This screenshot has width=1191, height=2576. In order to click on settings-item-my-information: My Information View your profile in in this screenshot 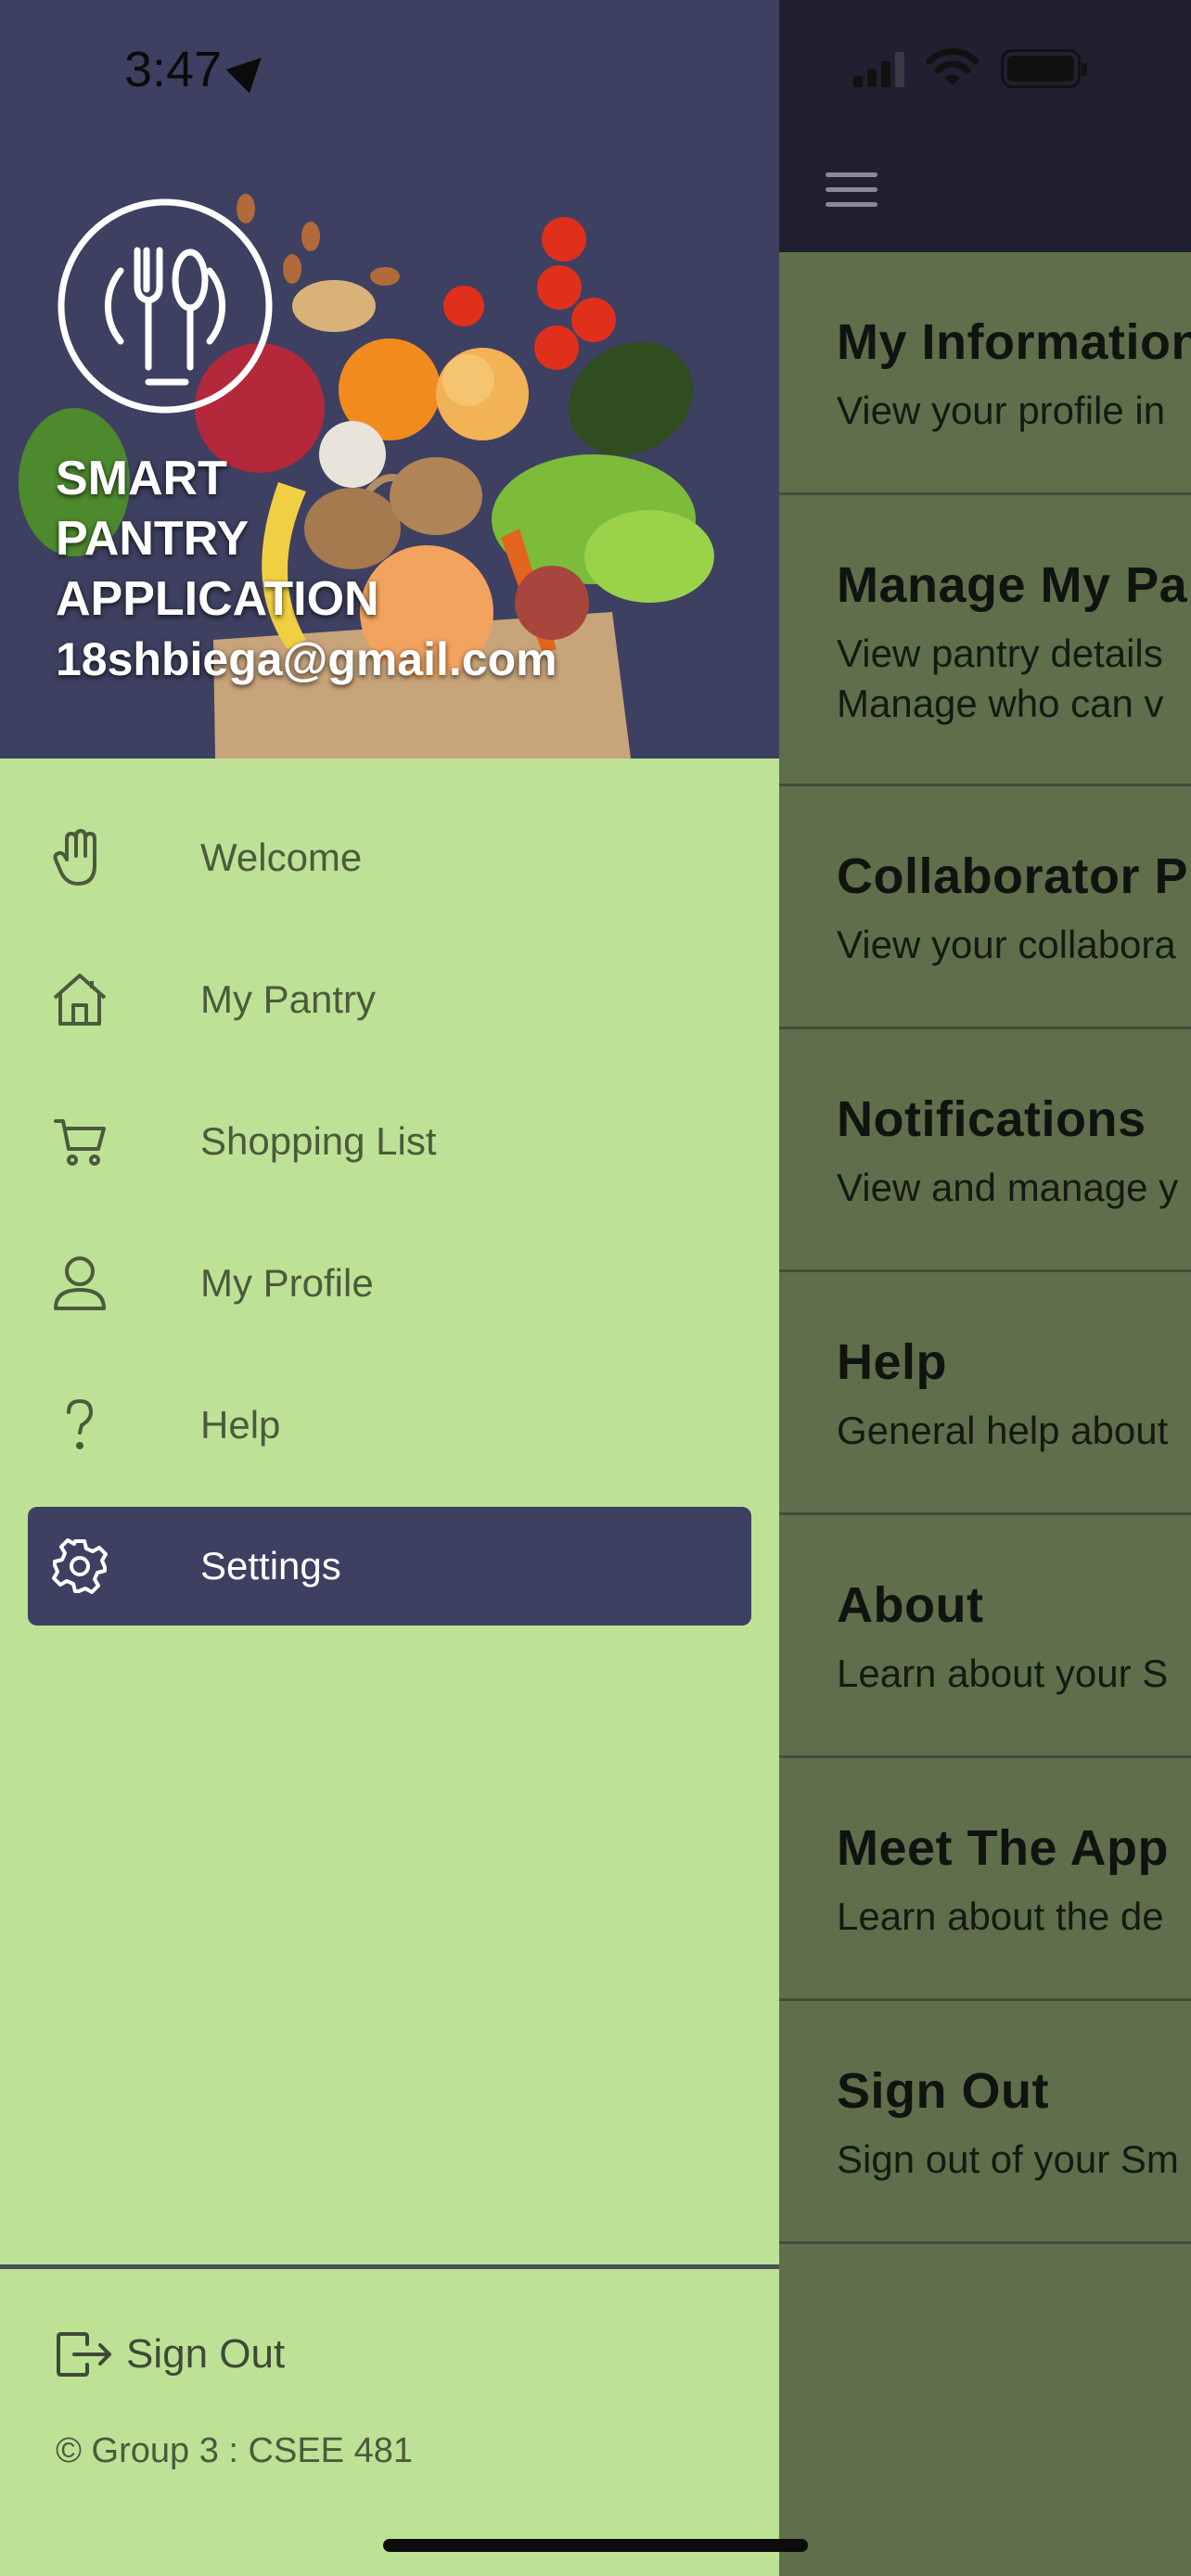, I will do `click(985, 373)`.